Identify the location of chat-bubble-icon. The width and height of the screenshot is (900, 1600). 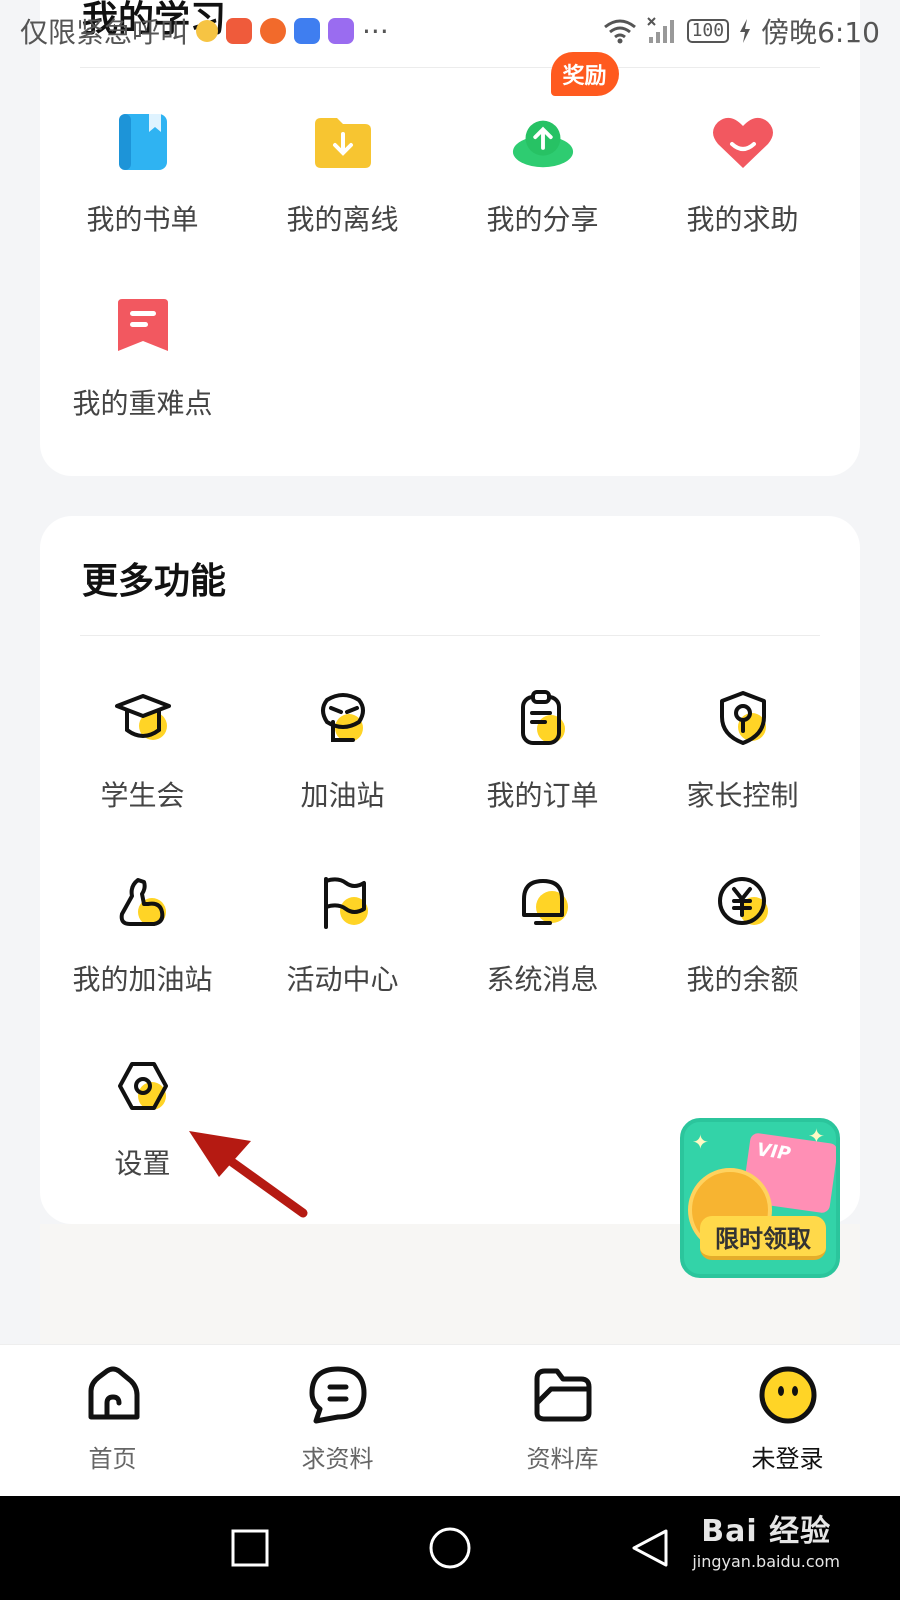
(337, 1395).